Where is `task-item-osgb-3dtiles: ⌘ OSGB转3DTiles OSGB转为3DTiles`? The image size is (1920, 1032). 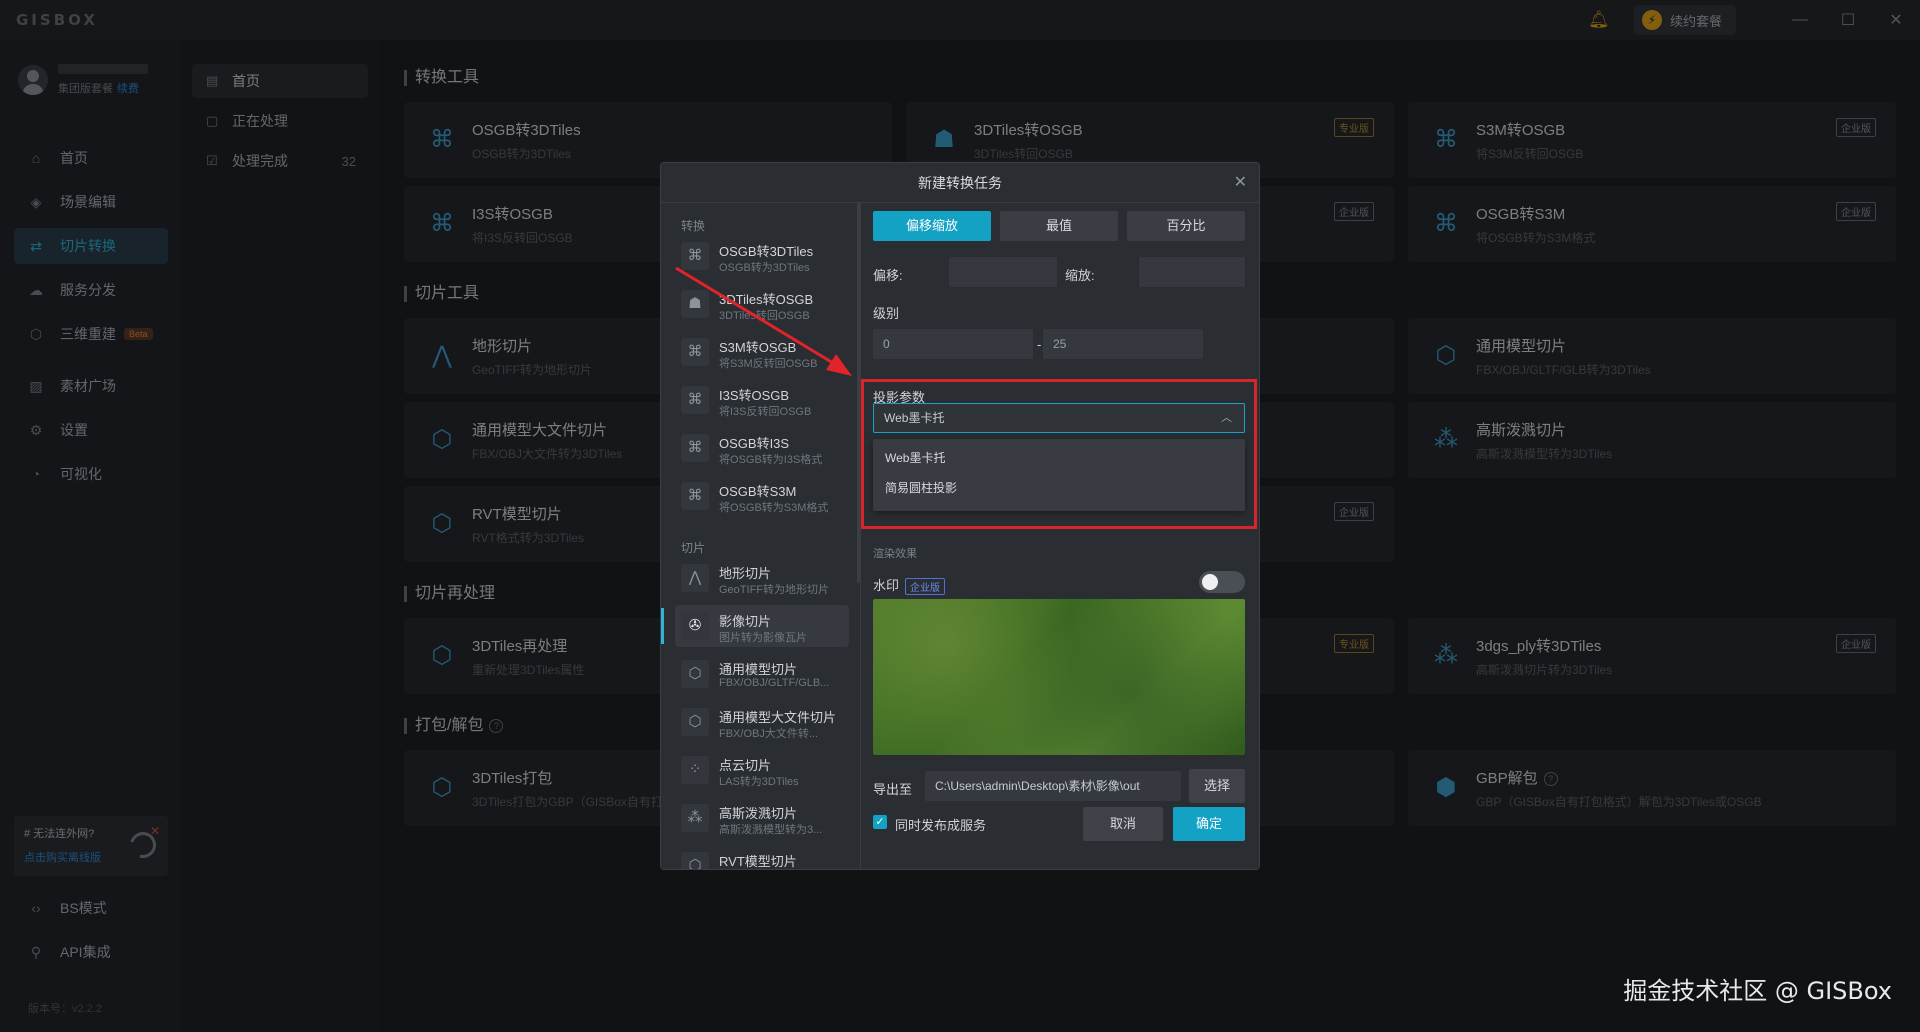 task-item-osgb-3dtiles: ⌘ OSGB转3DTiles OSGB转为3DTiles is located at coordinates (762, 256).